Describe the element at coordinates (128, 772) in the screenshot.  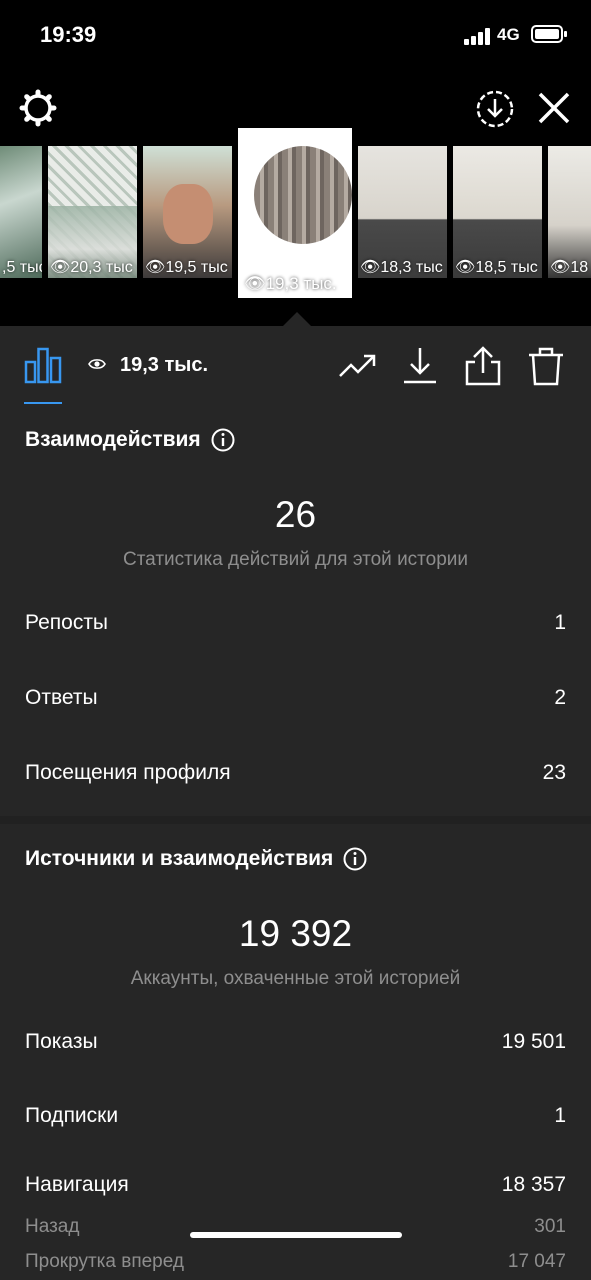
I see `stat-label: Посещения профиля` at that location.